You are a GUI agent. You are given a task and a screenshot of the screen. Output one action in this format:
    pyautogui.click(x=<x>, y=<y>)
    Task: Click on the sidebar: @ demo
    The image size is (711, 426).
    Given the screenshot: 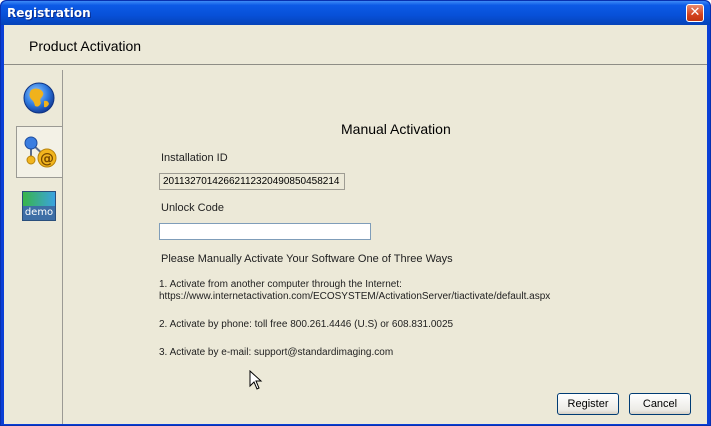 What is the action you would take?
    pyautogui.click(x=37, y=247)
    